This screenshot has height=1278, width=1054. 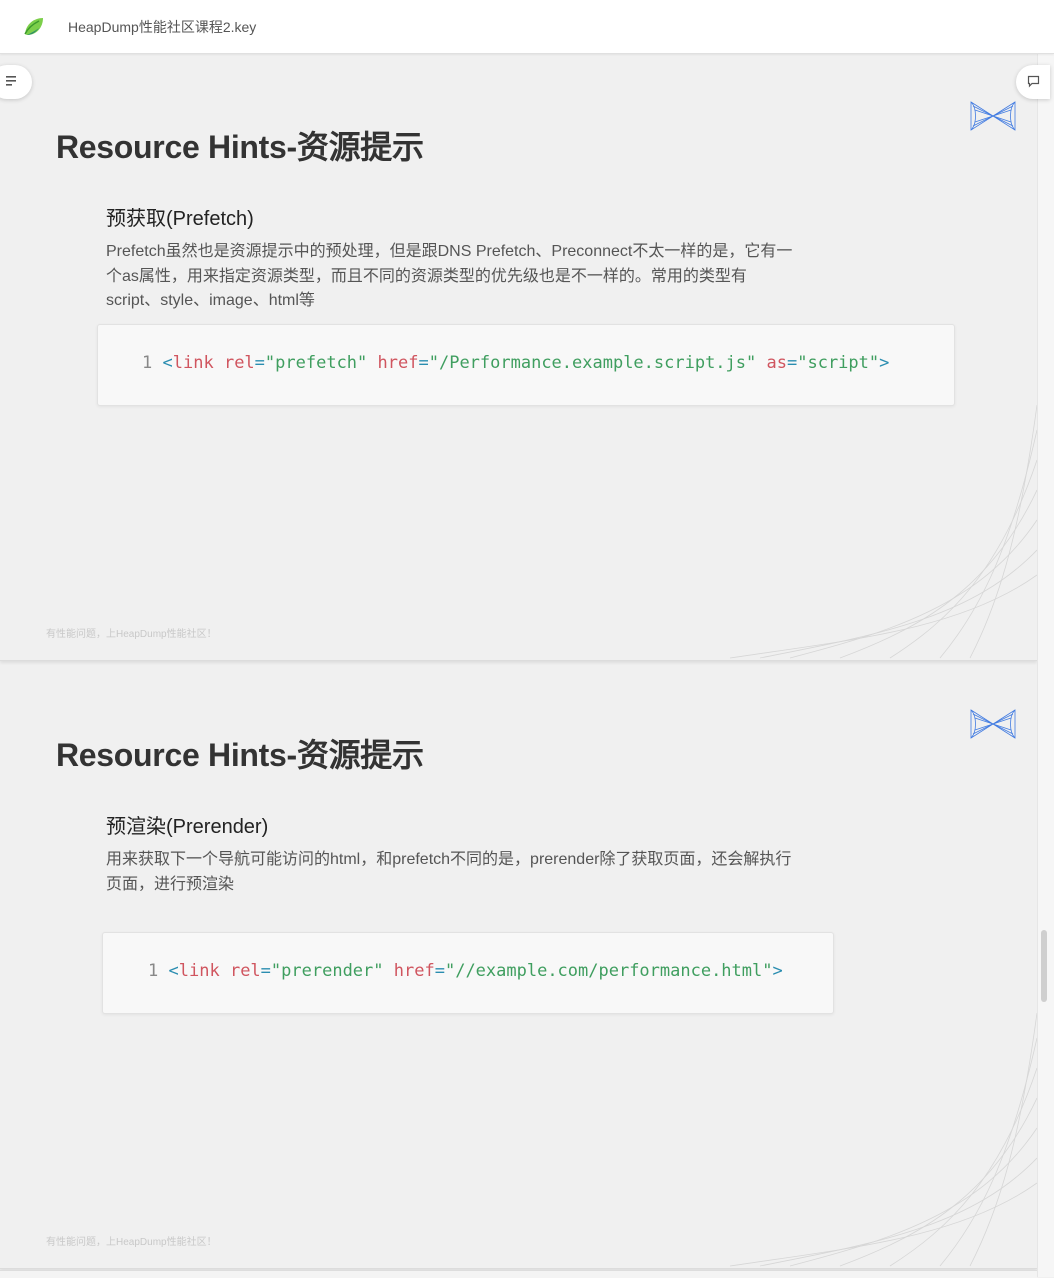 What do you see at coordinates (11, 81) in the screenshot?
I see `outline-list-icon` at bounding box center [11, 81].